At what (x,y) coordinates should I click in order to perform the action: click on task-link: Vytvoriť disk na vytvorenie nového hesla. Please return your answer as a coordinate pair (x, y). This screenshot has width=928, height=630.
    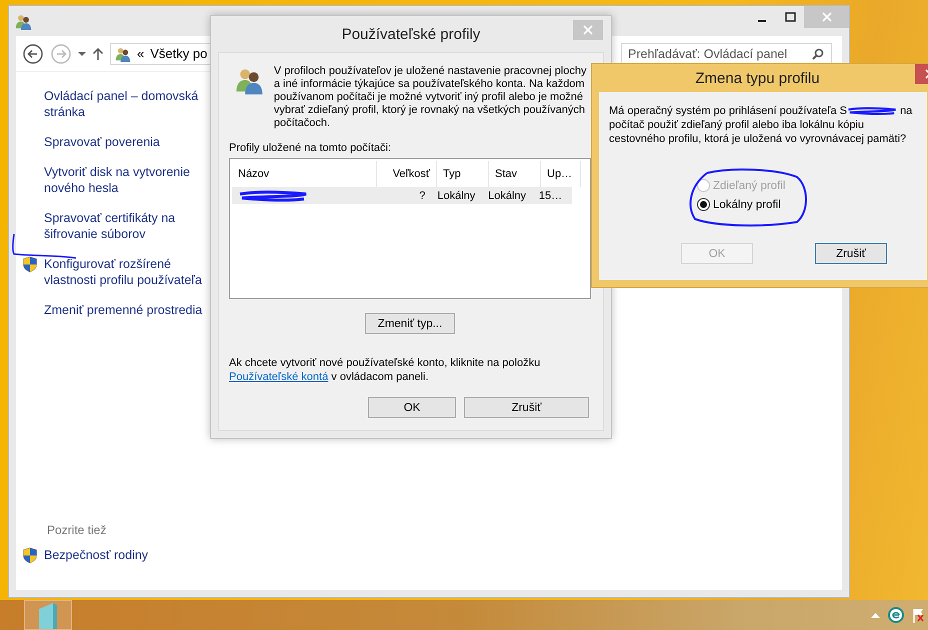
    Looking at the image, I should click on (124, 180).